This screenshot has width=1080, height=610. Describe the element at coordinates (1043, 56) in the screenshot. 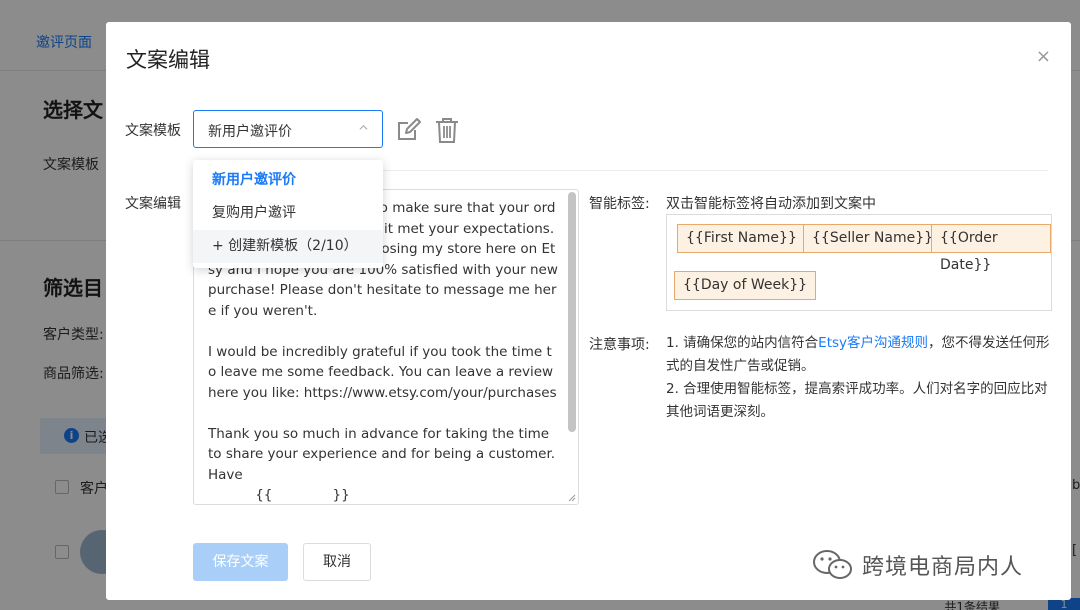

I see `close-icon: ×` at that location.